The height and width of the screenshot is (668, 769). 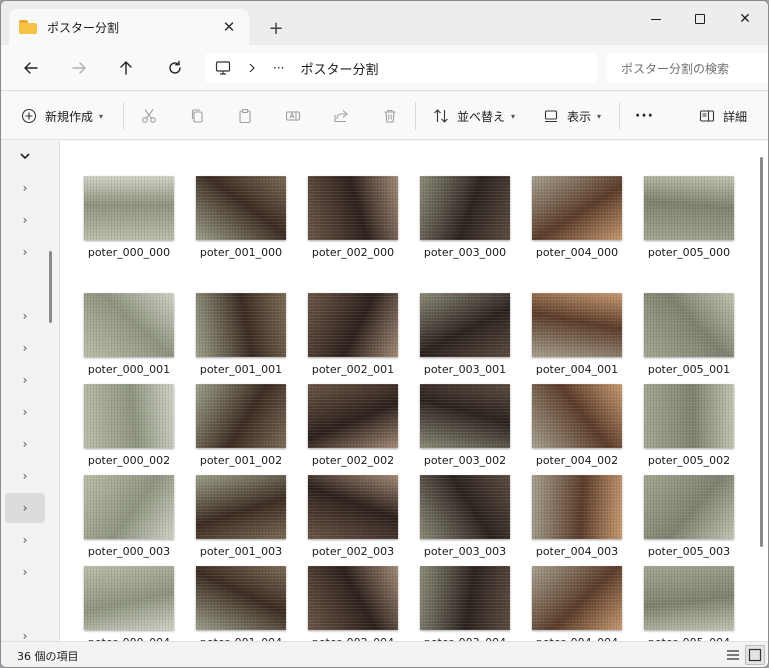 I want to click on file-item: poter_002_004, so click(x=350, y=603).